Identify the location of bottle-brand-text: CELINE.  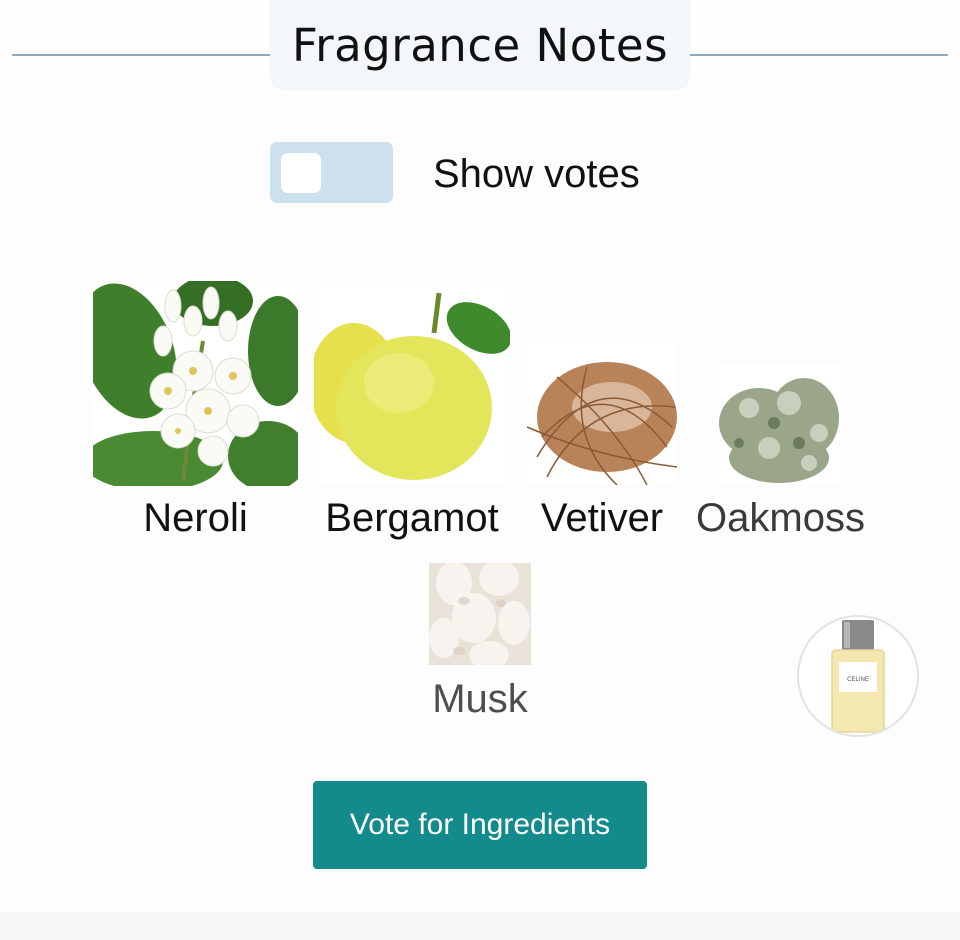
(858, 680).